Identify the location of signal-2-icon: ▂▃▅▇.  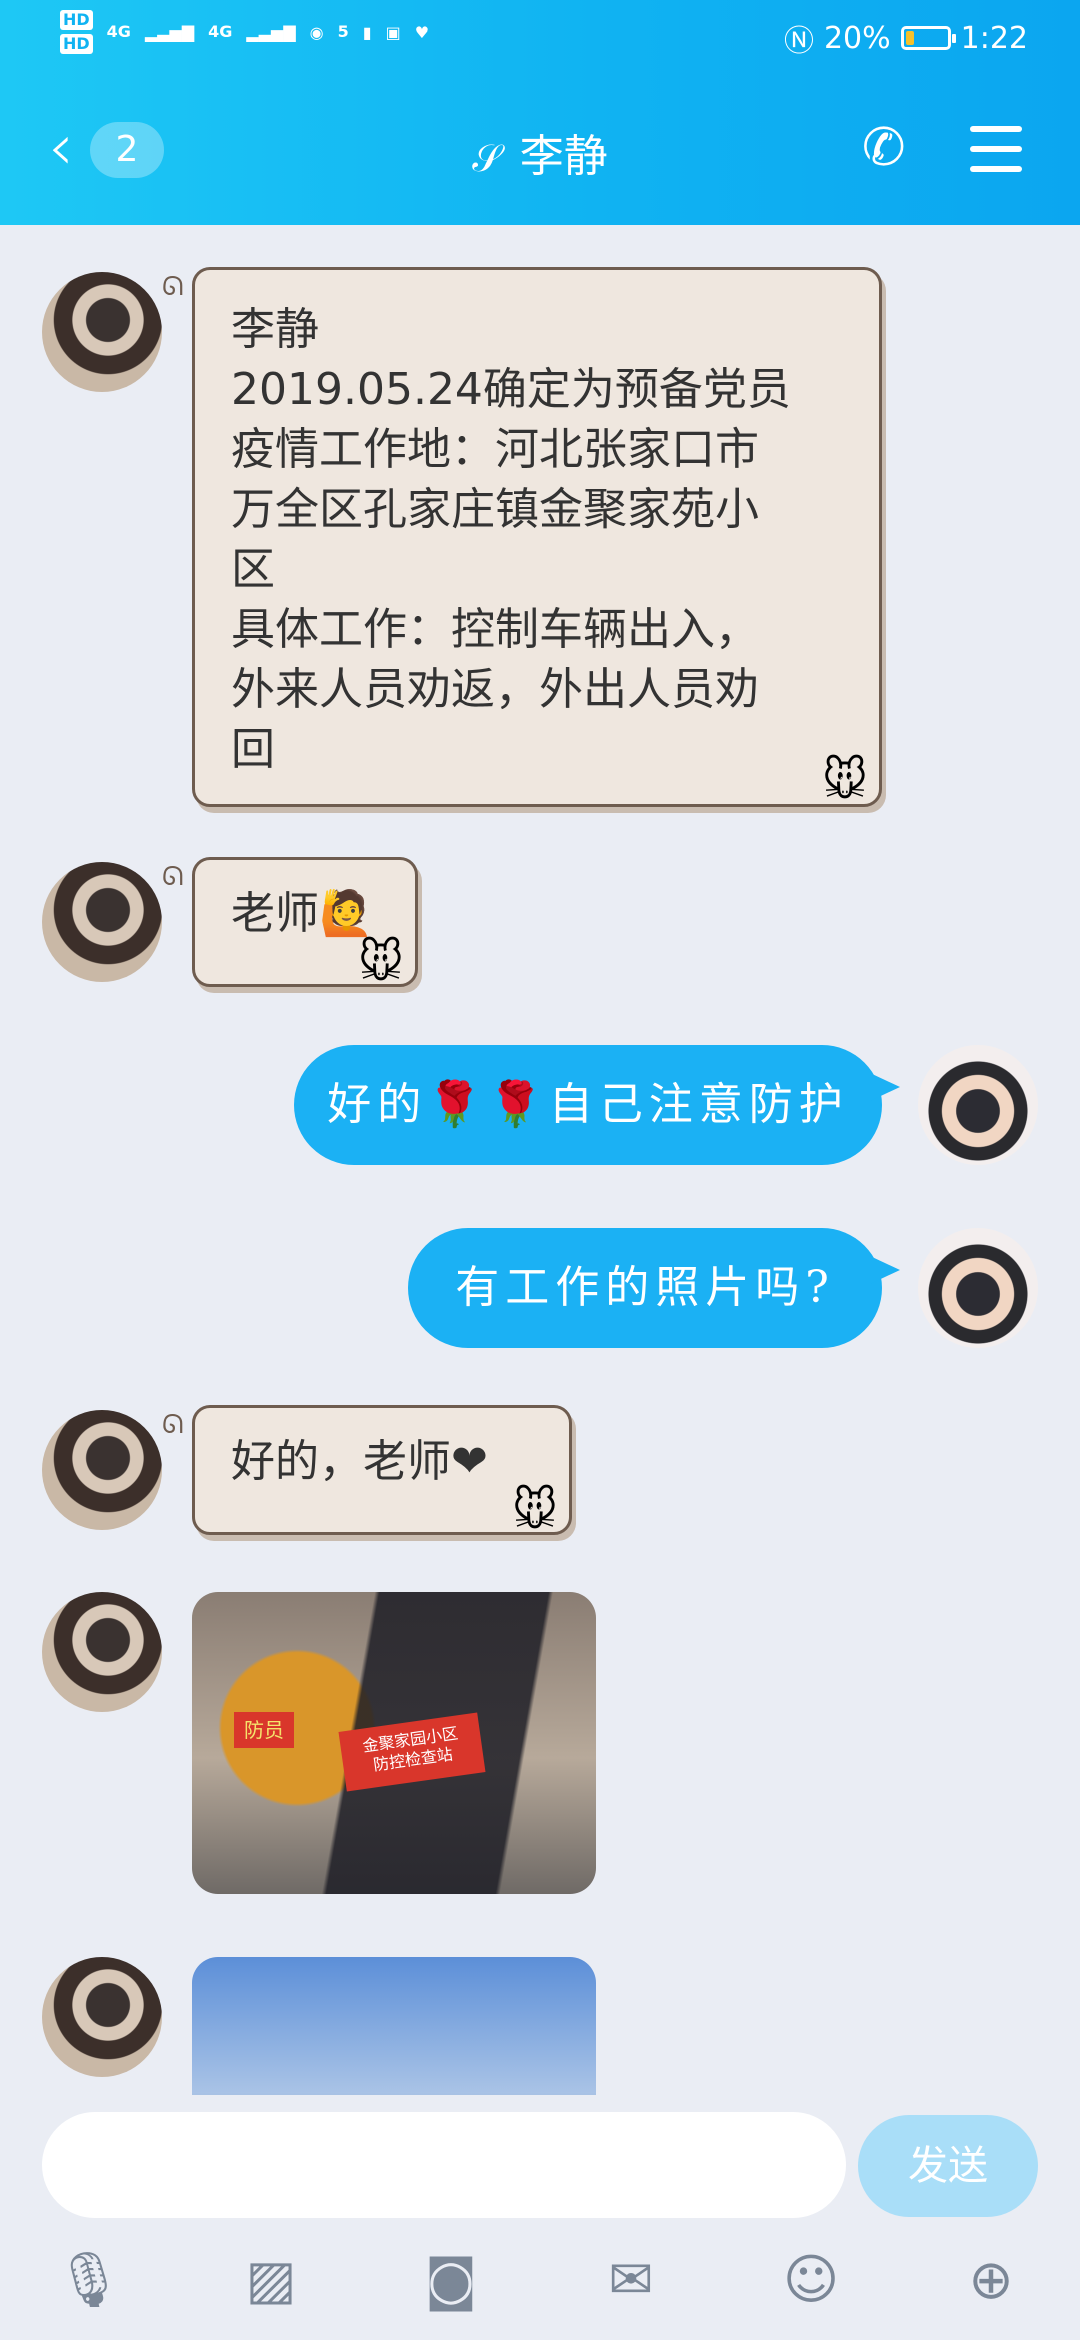
(271, 32).